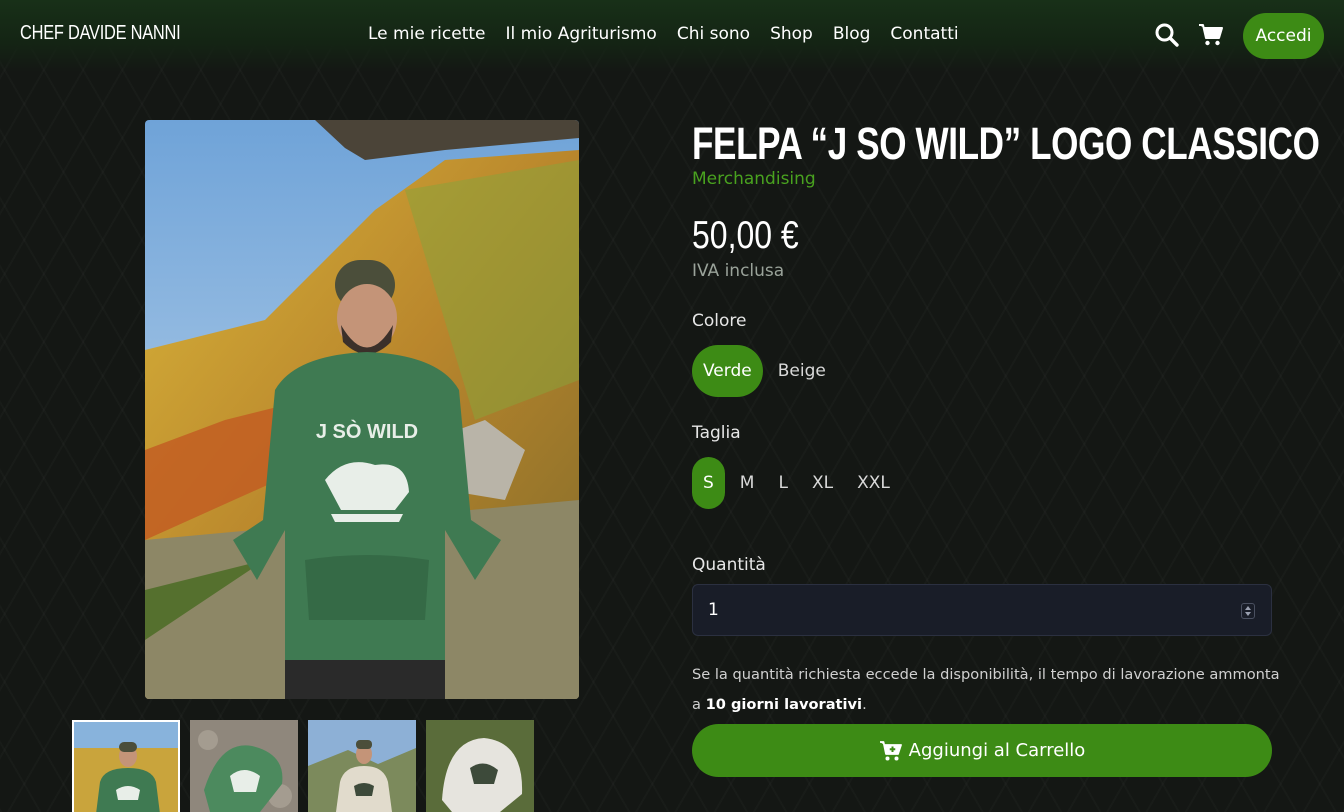 Image resolution: width=1344 pixels, height=812 pixels. I want to click on product-category-link: Merchandising, so click(754, 179).